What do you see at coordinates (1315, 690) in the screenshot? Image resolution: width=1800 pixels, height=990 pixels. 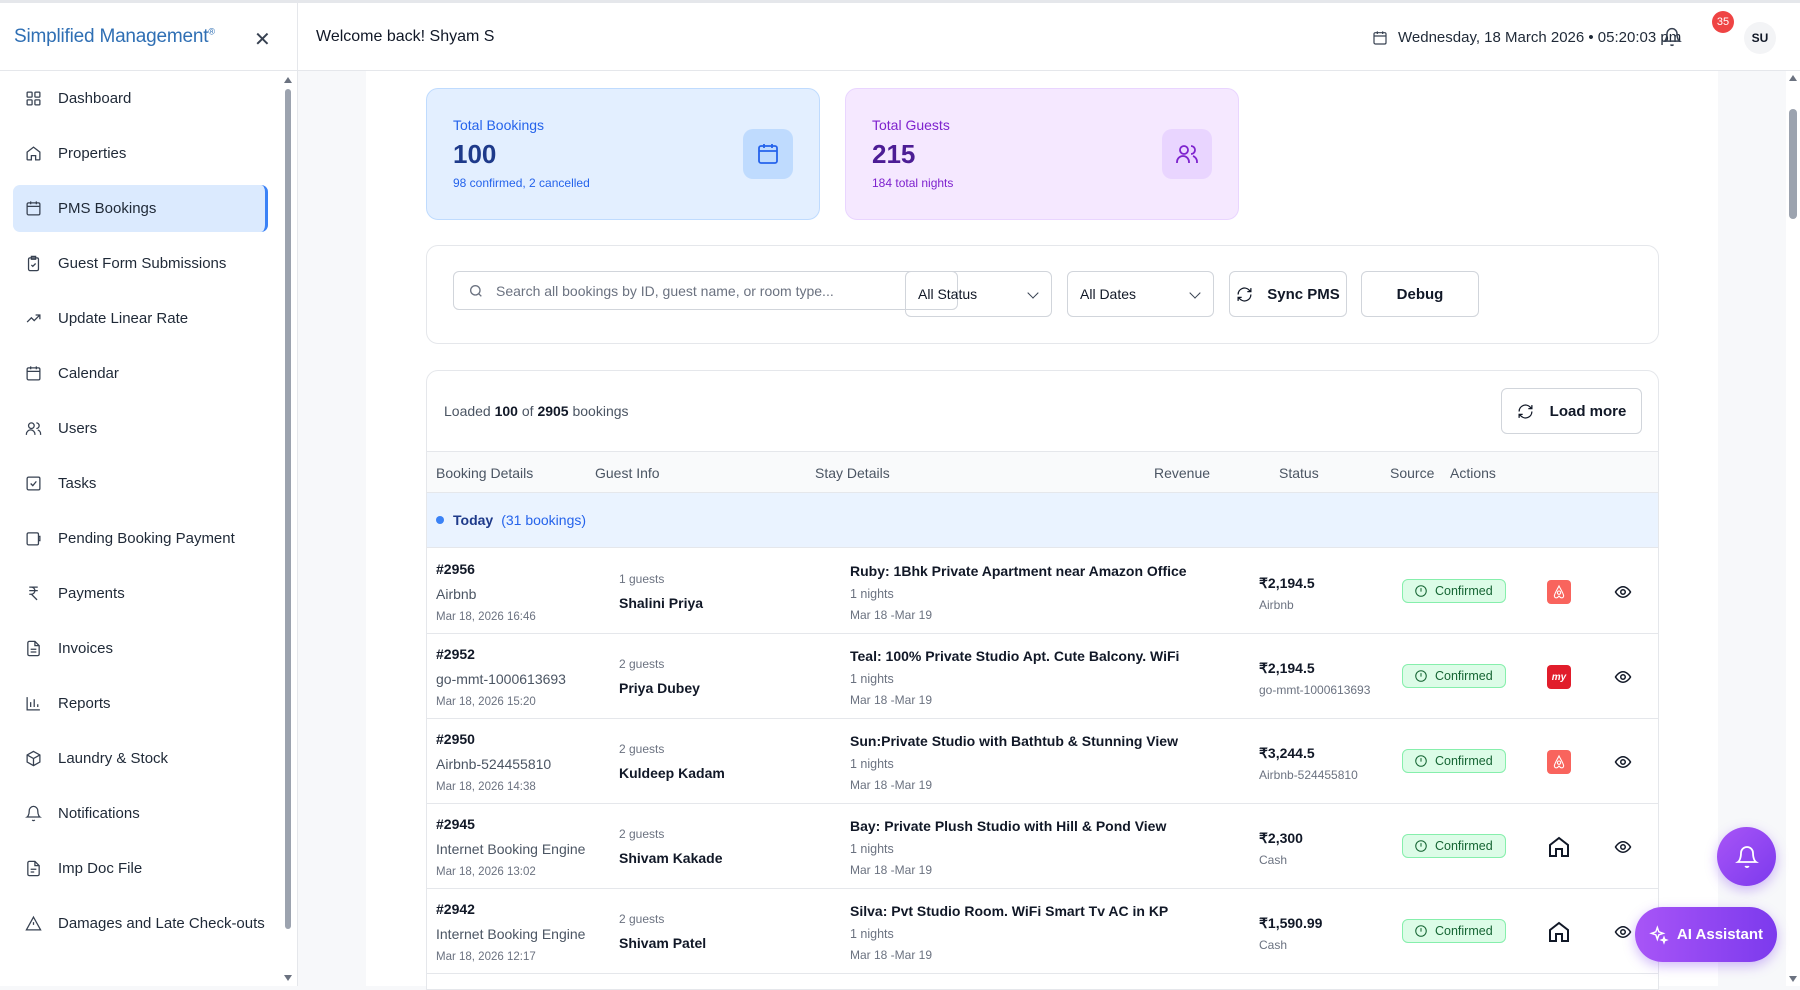 I see `revenue-source: go-mmt-1000613693` at bounding box center [1315, 690].